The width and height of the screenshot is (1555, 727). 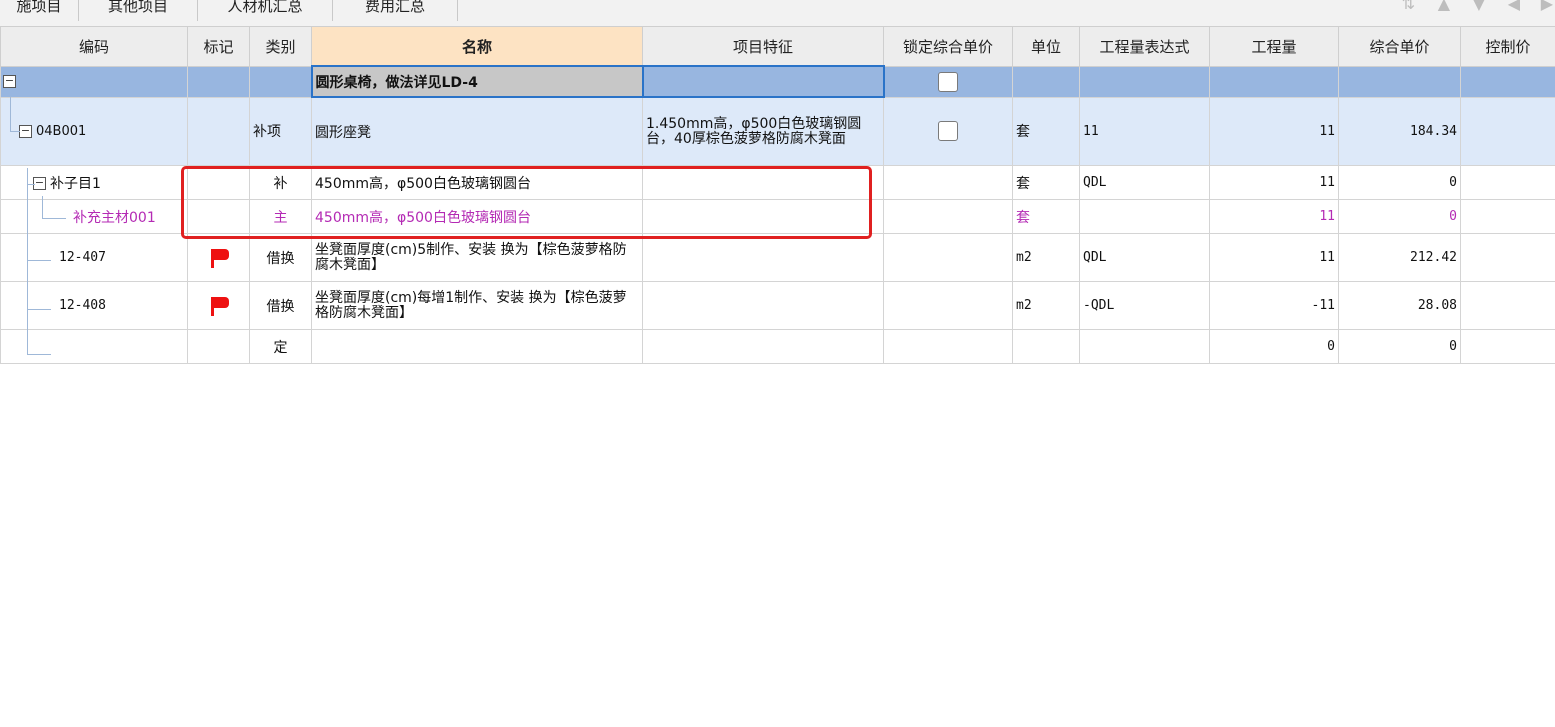 What do you see at coordinates (948, 46) in the screenshot?
I see `col-locked-price-header: 锁定综合单价` at bounding box center [948, 46].